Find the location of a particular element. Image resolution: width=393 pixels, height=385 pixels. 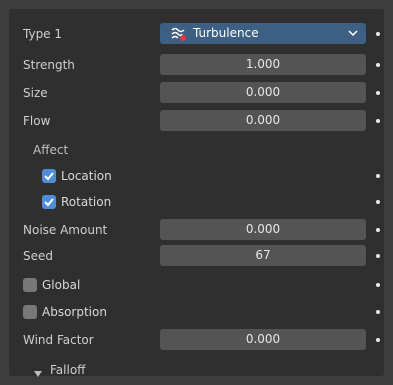

keyframe-dot-location is located at coordinates (378, 176).